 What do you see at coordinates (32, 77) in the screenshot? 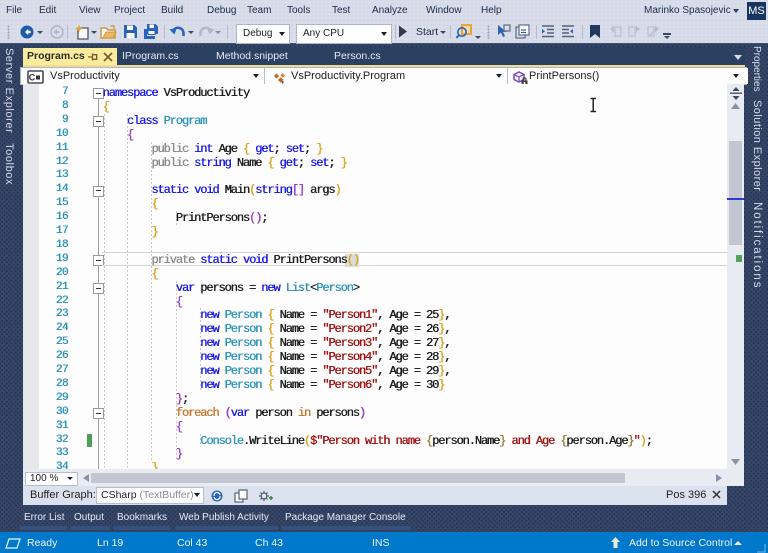
I see `svg-text: C` at bounding box center [32, 77].